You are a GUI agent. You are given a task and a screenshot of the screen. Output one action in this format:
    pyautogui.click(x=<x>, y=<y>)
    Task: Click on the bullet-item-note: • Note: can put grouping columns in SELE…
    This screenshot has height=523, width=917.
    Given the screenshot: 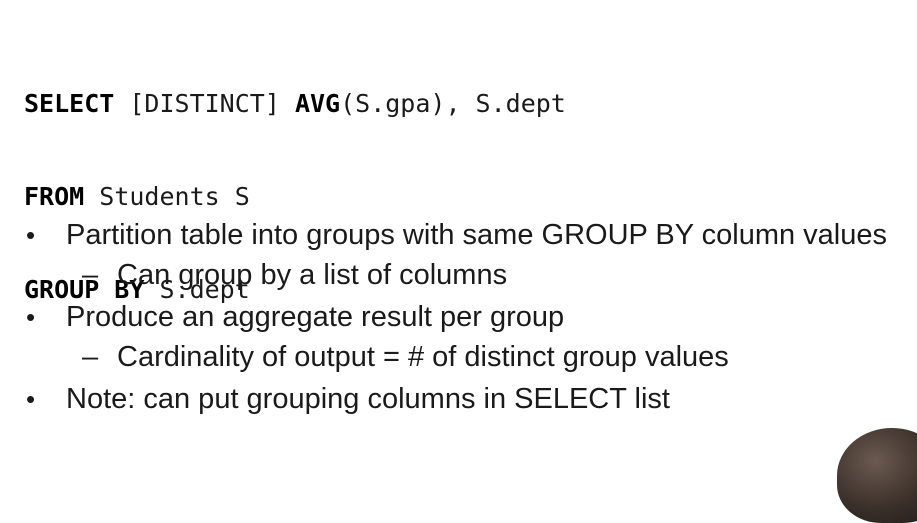 What is the action you would take?
    pyautogui.click(x=464, y=399)
    